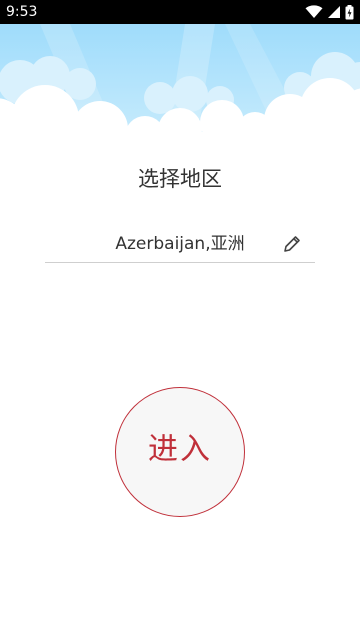 Image resolution: width=360 pixels, height=640 pixels. I want to click on status-icons, so click(329, 12).